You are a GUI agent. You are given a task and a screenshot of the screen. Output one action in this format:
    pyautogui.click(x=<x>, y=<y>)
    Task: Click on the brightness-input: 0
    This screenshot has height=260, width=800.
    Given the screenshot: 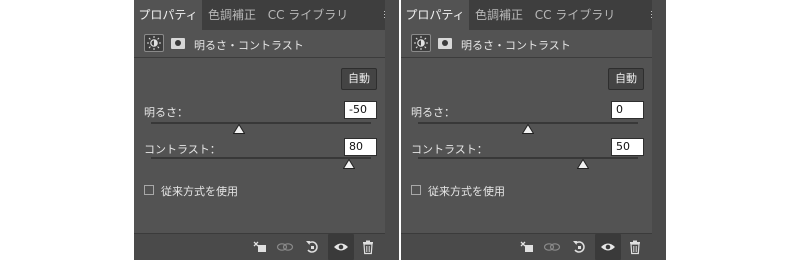 What is the action you would take?
    pyautogui.click(x=627, y=110)
    